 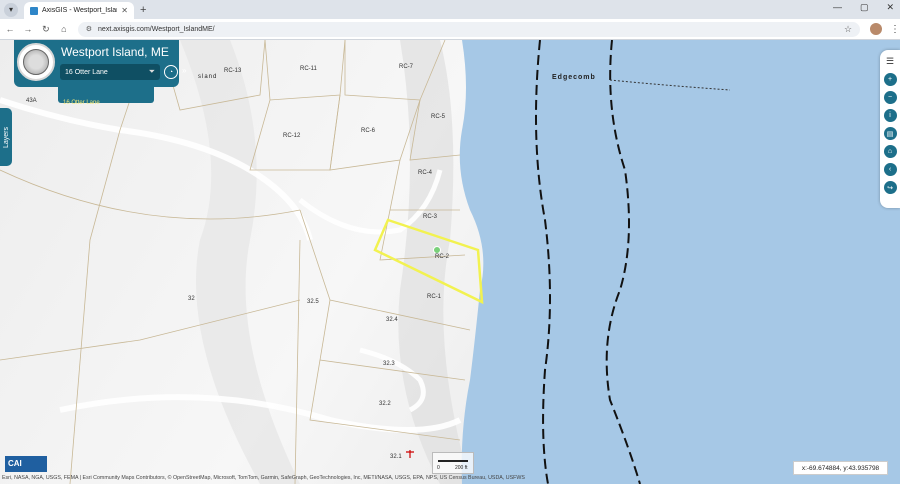 I want to click on town-seal-logo, so click(x=36, y=62).